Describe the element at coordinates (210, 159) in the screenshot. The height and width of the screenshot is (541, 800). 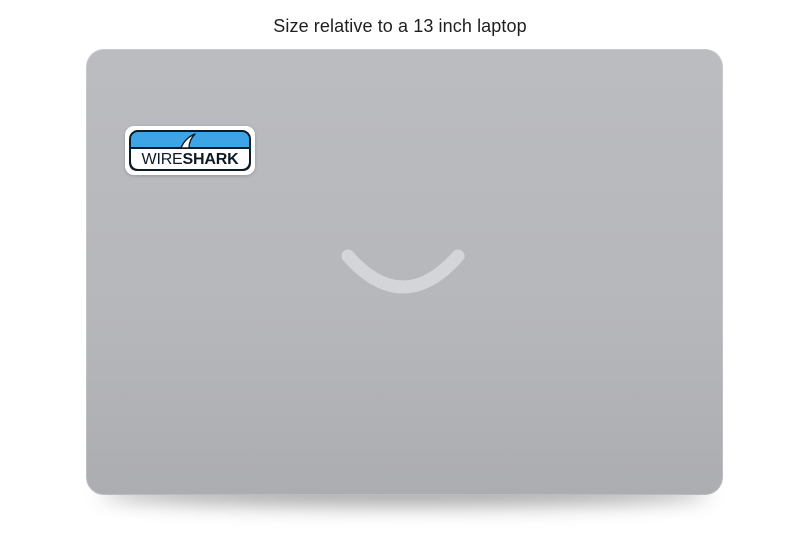
I see `wordmark-bold: SHARK` at that location.